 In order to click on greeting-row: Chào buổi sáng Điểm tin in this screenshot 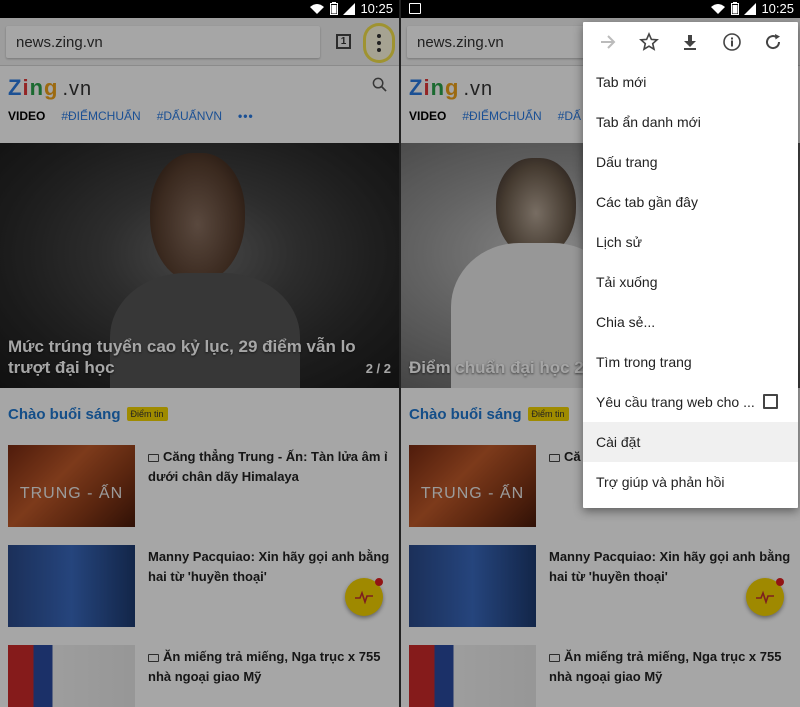, I will do `click(203, 414)`.